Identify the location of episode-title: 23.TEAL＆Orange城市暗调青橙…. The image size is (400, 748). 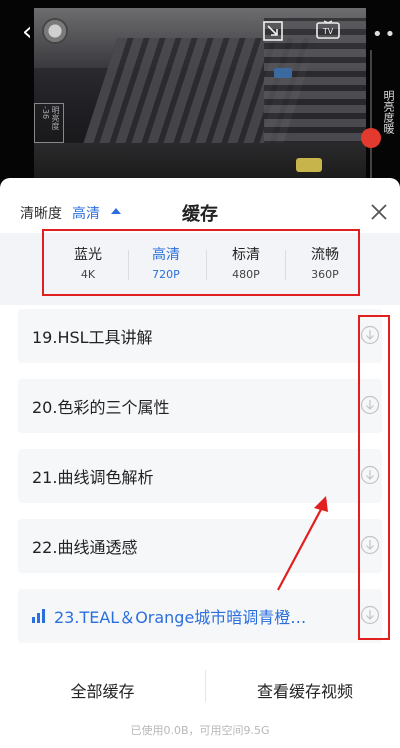
(180, 617).